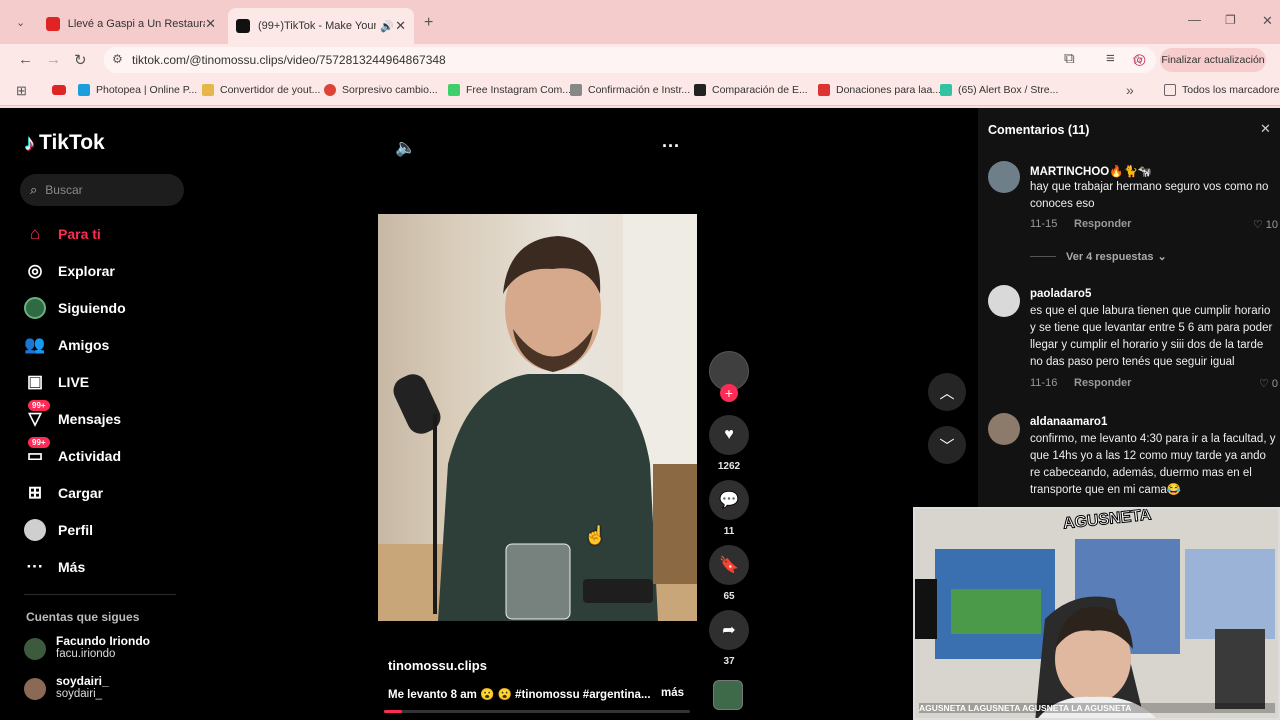 Image resolution: width=1280 pixels, height=720 pixels. What do you see at coordinates (671, 146) in the screenshot?
I see `more-options-icon: ···` at bounding box center [671, 146].